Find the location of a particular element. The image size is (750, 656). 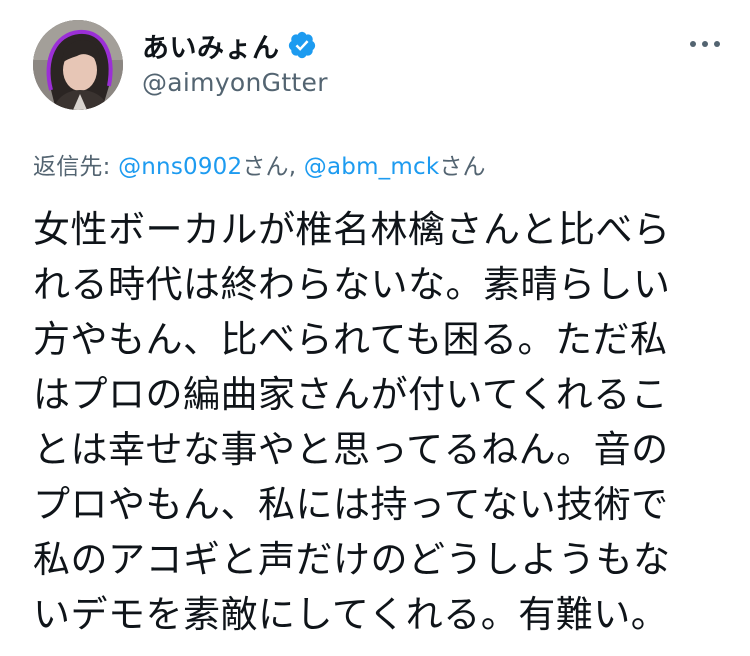

tweet-text-line: とは幸せな事やと思ってるねん。音の is located at coordinates (351, 449).